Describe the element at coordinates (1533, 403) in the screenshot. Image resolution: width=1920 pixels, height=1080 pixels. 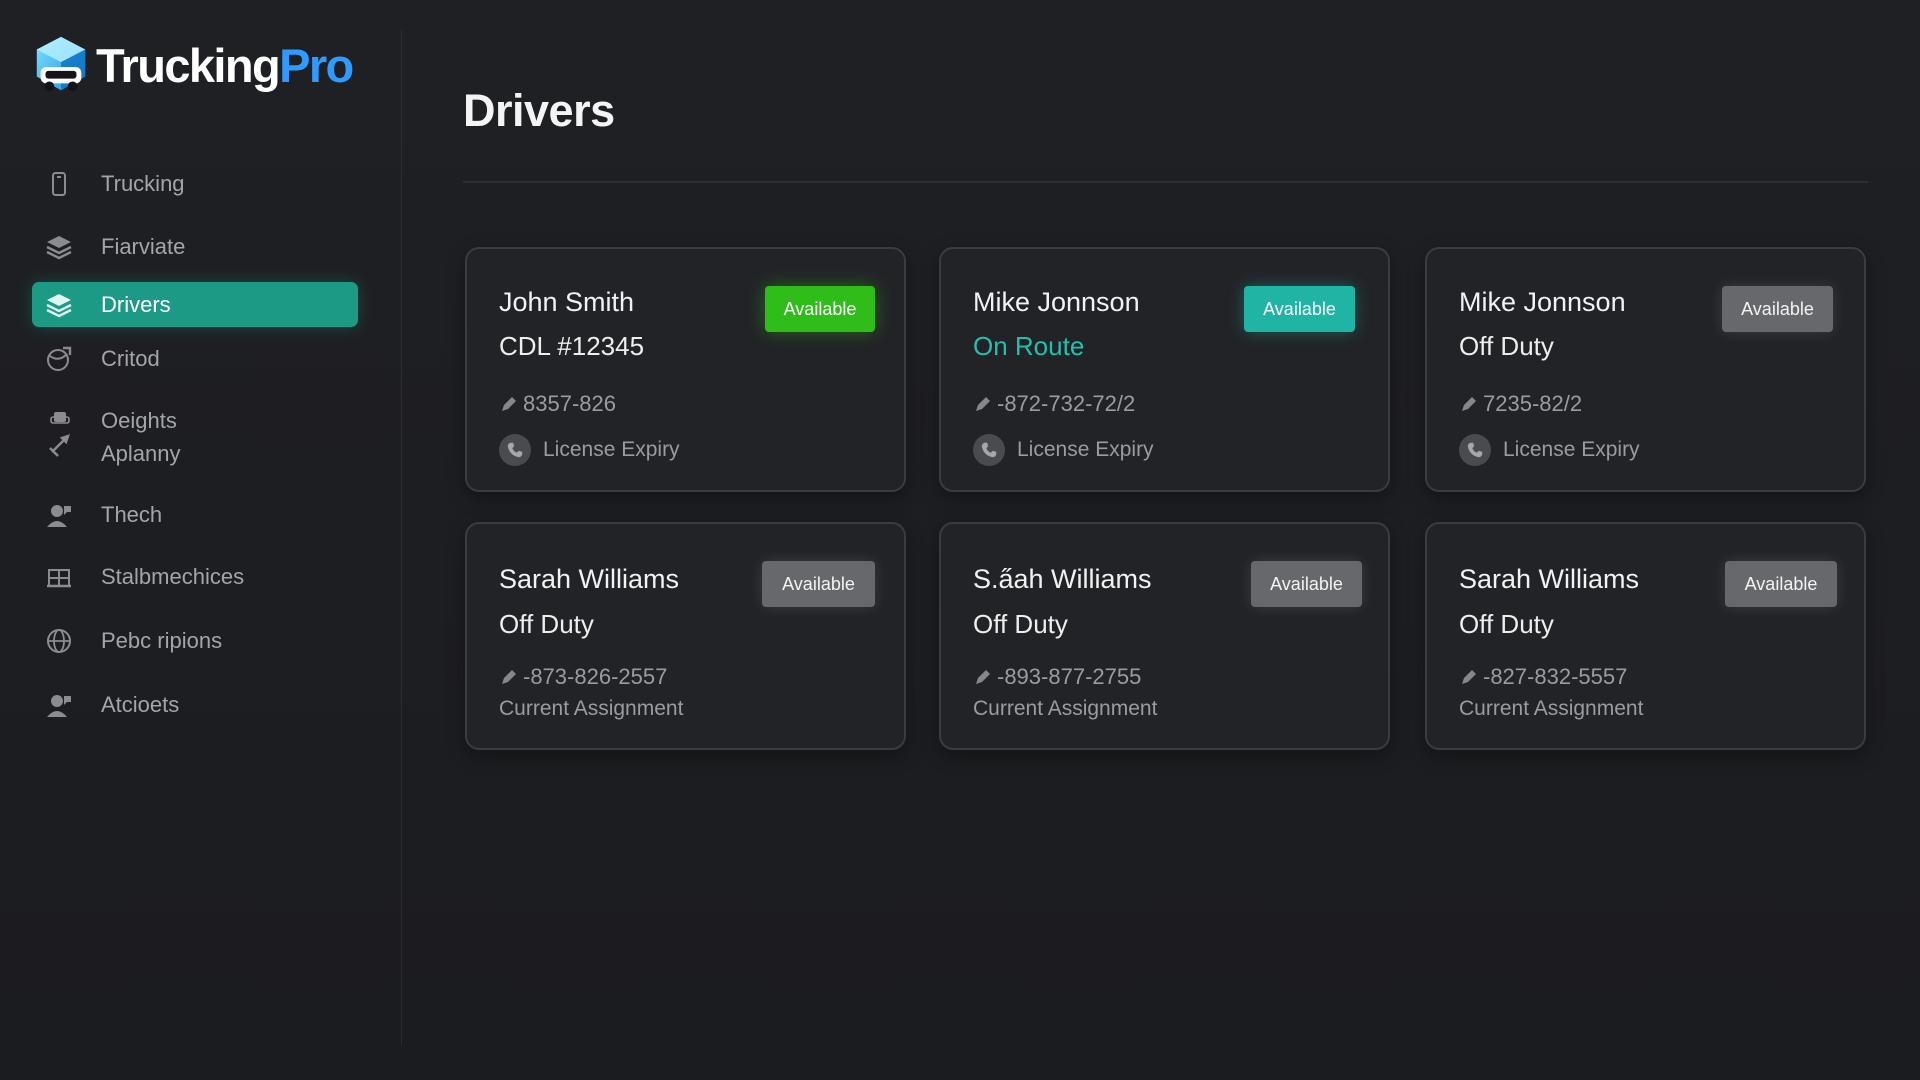
I see `driver-phone-text: 7235-82/2` at that location.